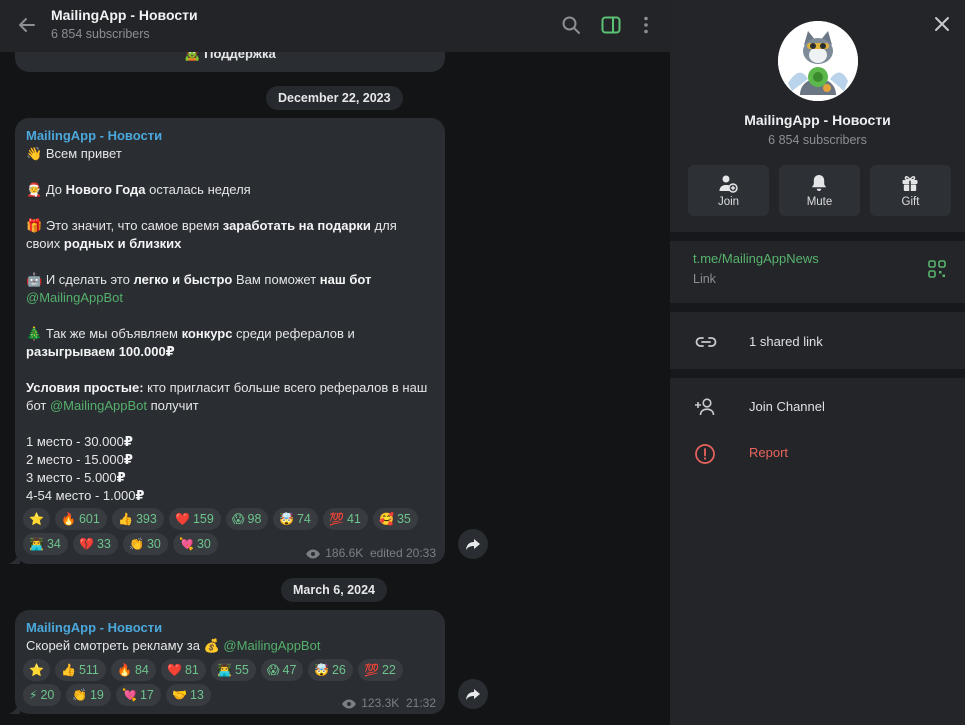 The image size is (965, 725). What do you see at coordinates (129, 695) in the screenshot?
I see `reaction-emoji-icon: 💘` at bounding box center [129, 695].